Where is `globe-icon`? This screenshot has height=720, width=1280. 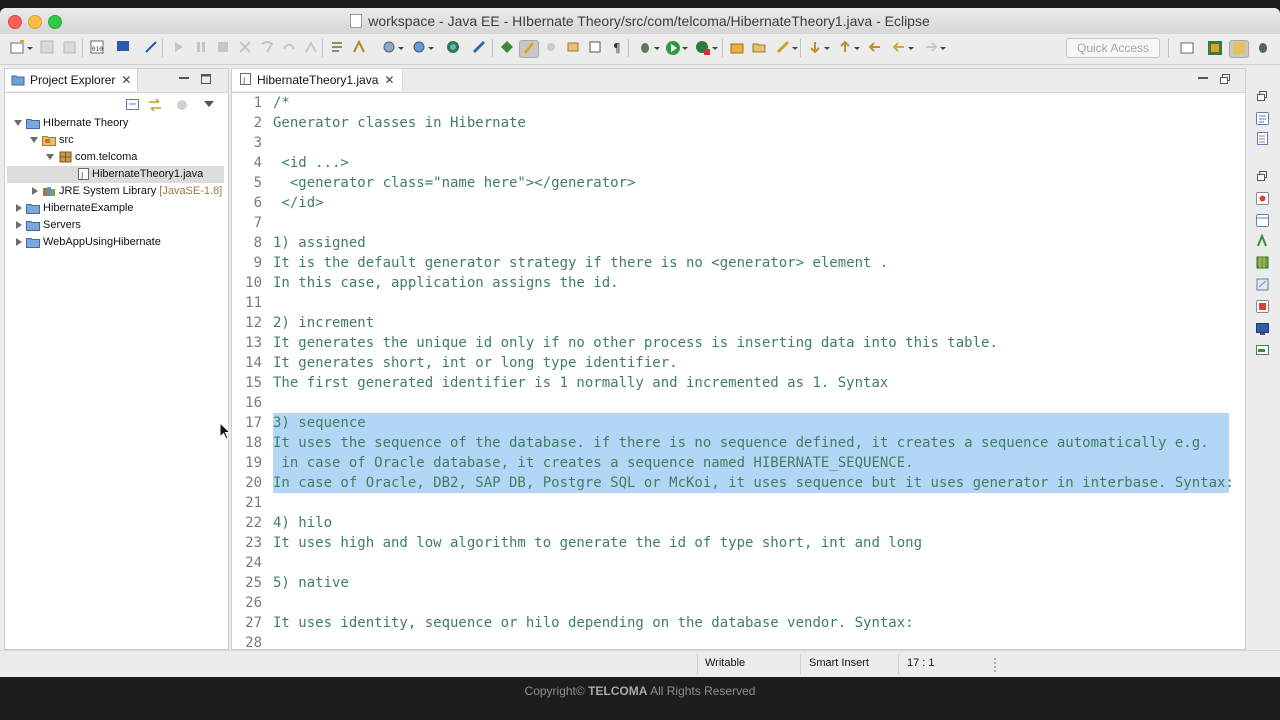 globe-icon is located at coordinates (453, 48).